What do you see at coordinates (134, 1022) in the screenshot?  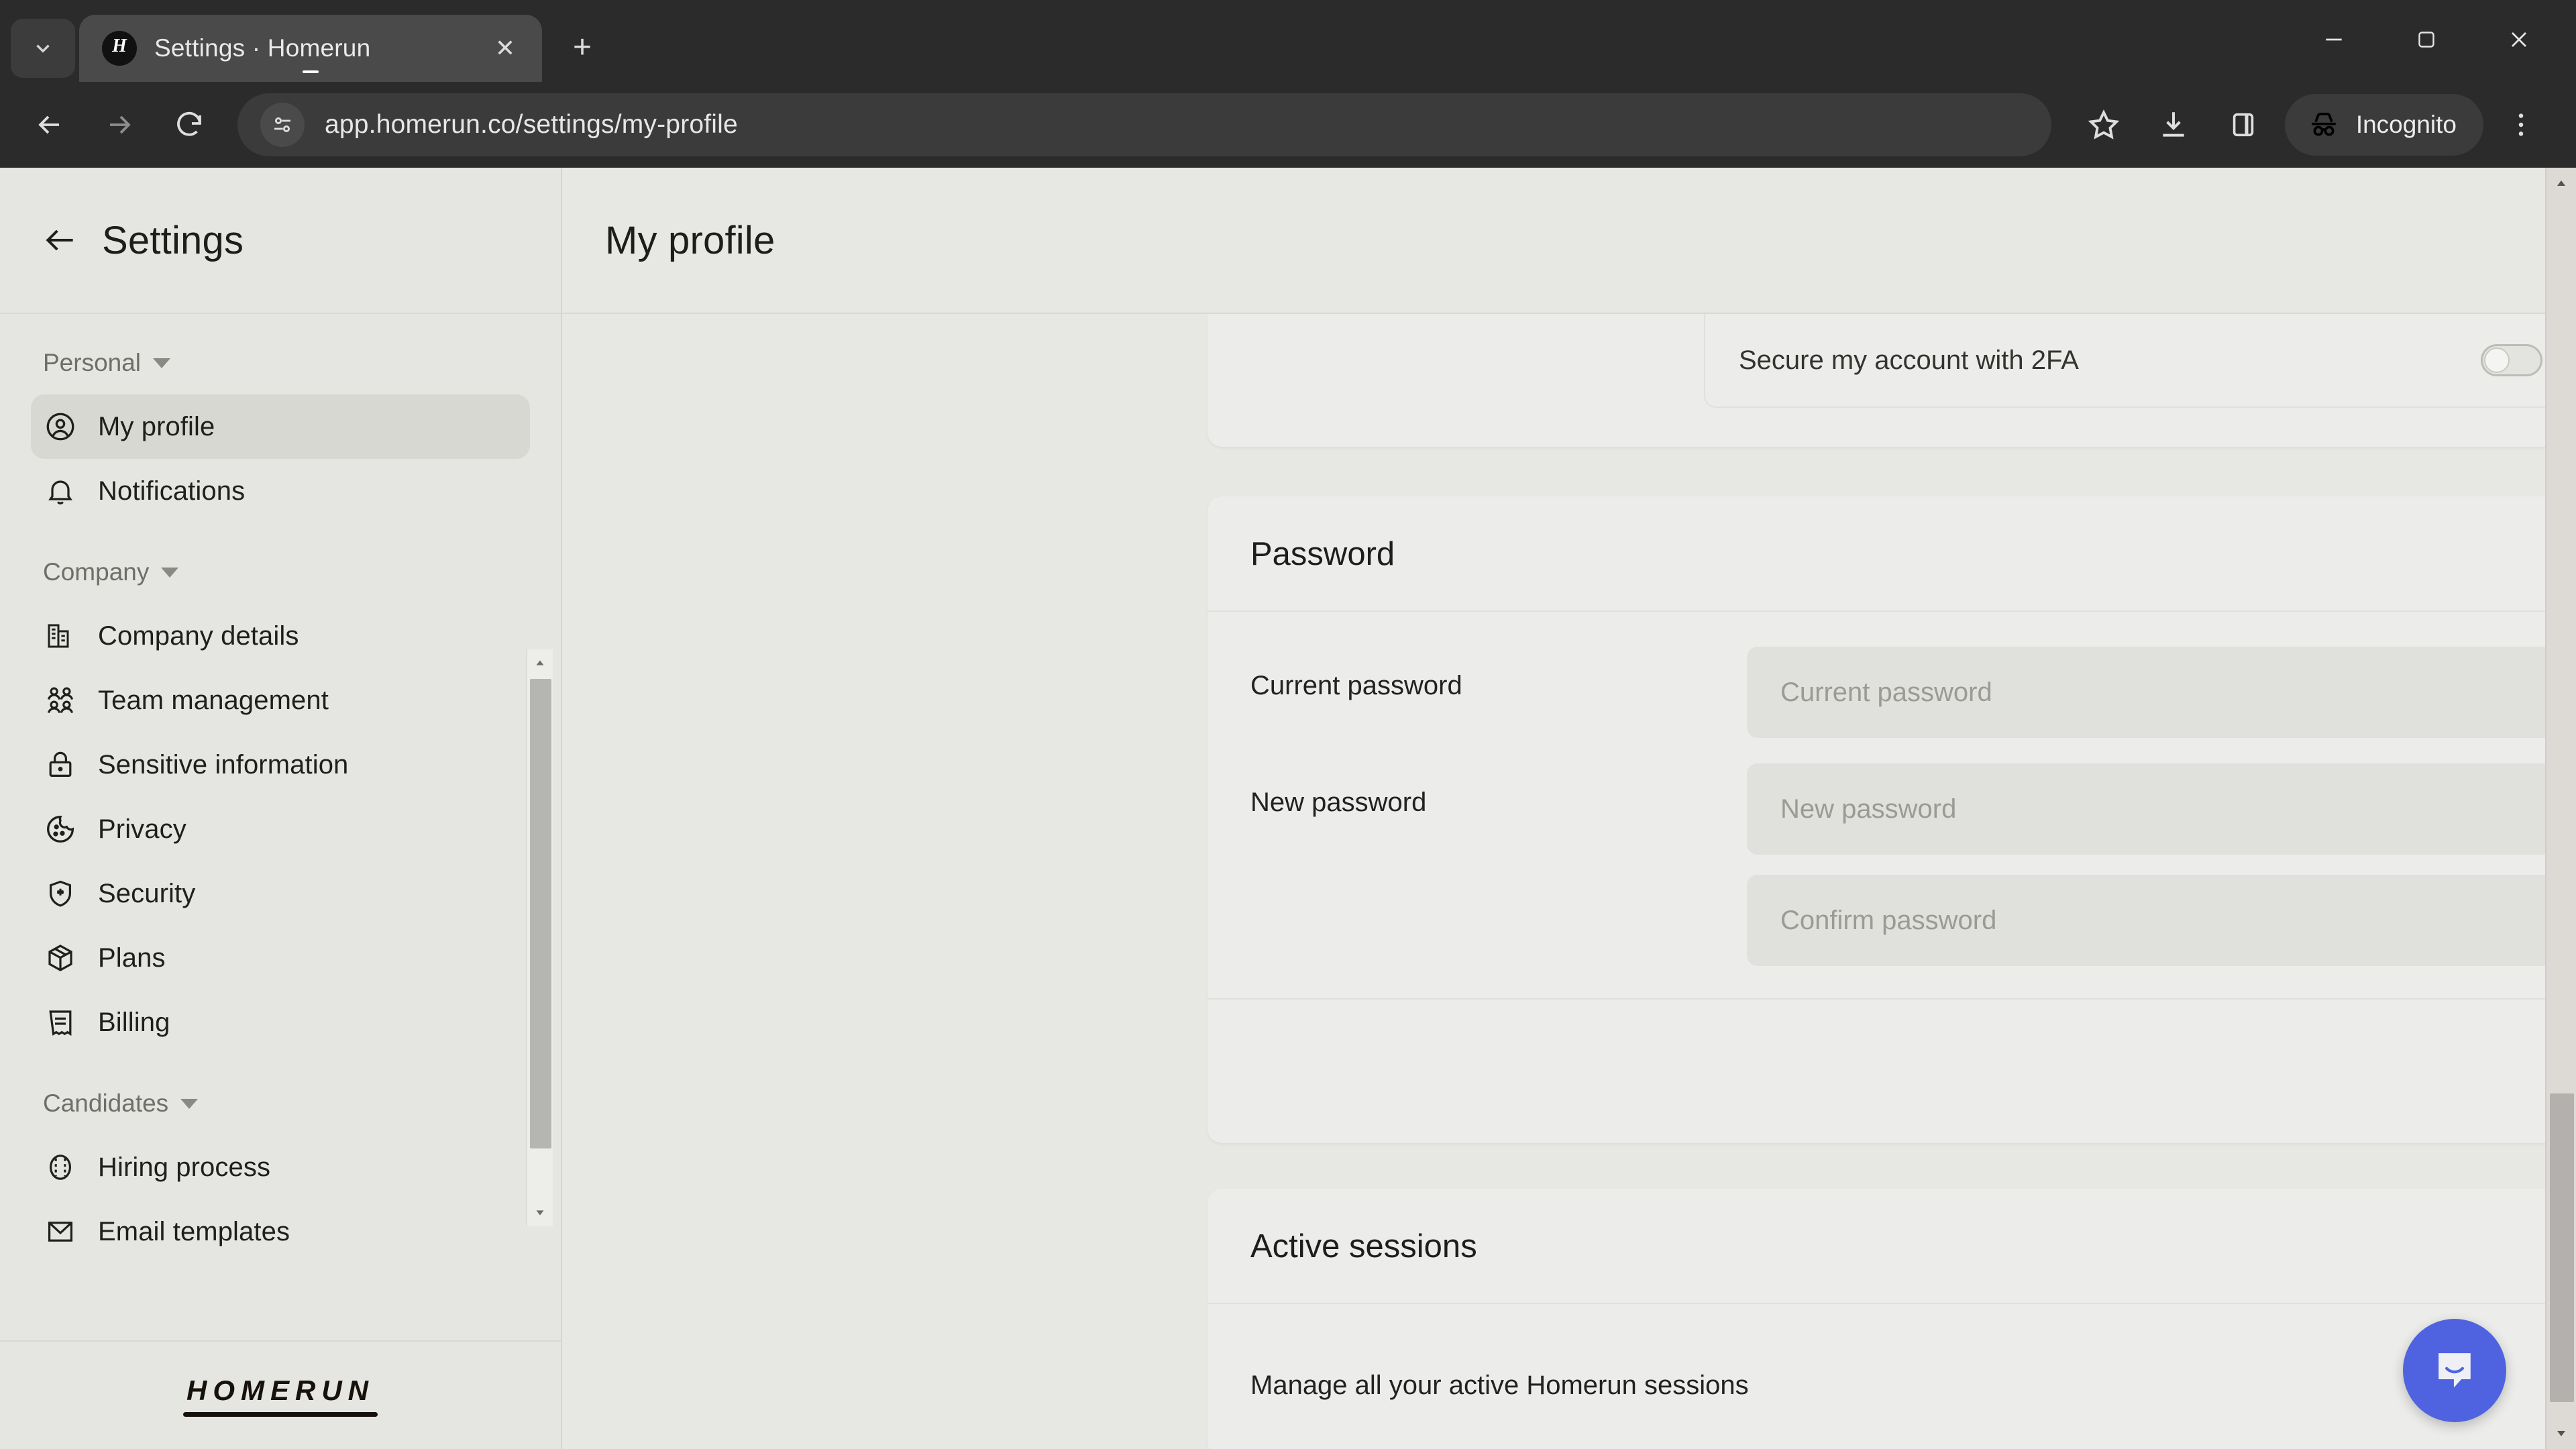 I see `sidebar-label-billing: Billing` at bounding box center [134, 1022].